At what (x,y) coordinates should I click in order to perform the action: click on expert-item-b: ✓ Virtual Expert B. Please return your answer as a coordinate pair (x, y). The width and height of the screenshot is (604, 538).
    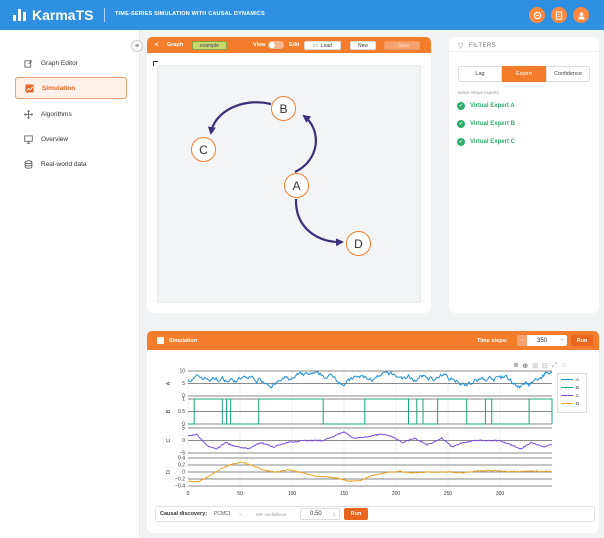
    Looking at the image, I should click on (486, 124).